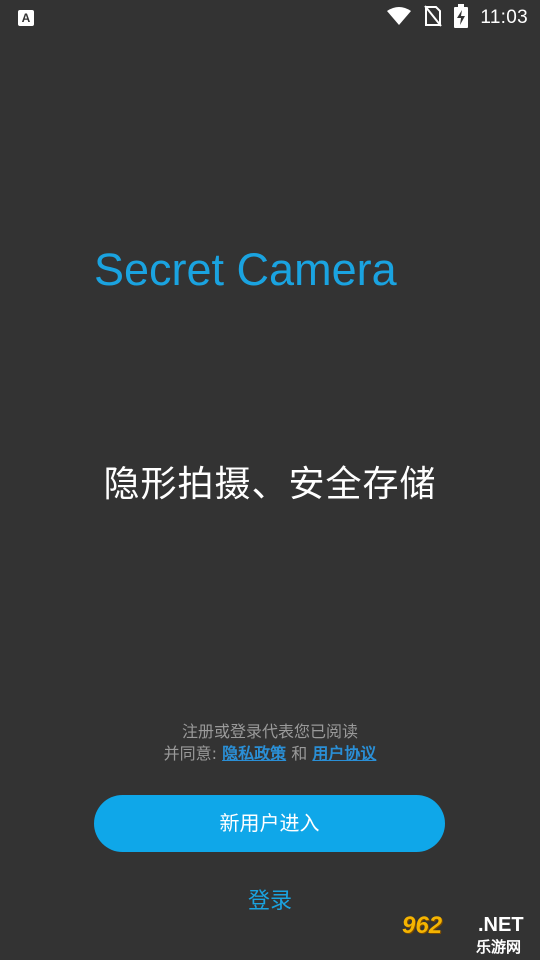  What do you see at coordinates (190, 753) in the screenshot?
I see `agreement-prefix: 并同意:` at bounding box center [190, 753].